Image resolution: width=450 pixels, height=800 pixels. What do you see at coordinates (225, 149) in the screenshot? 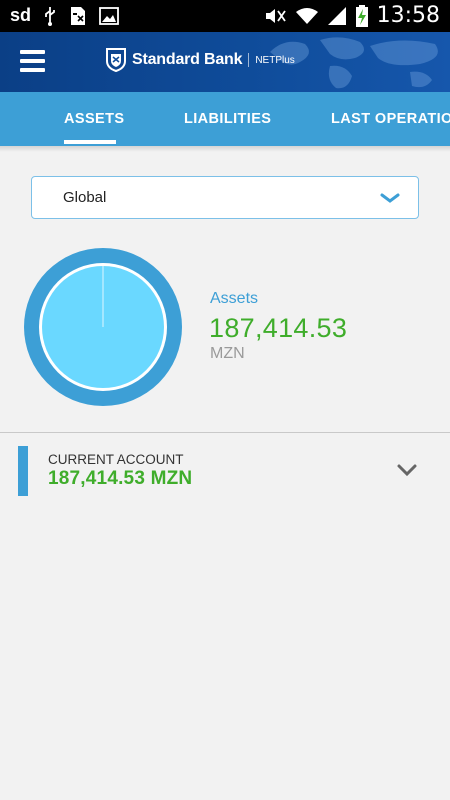
I see `tabs-shadow` at bounding box center [225, 149].